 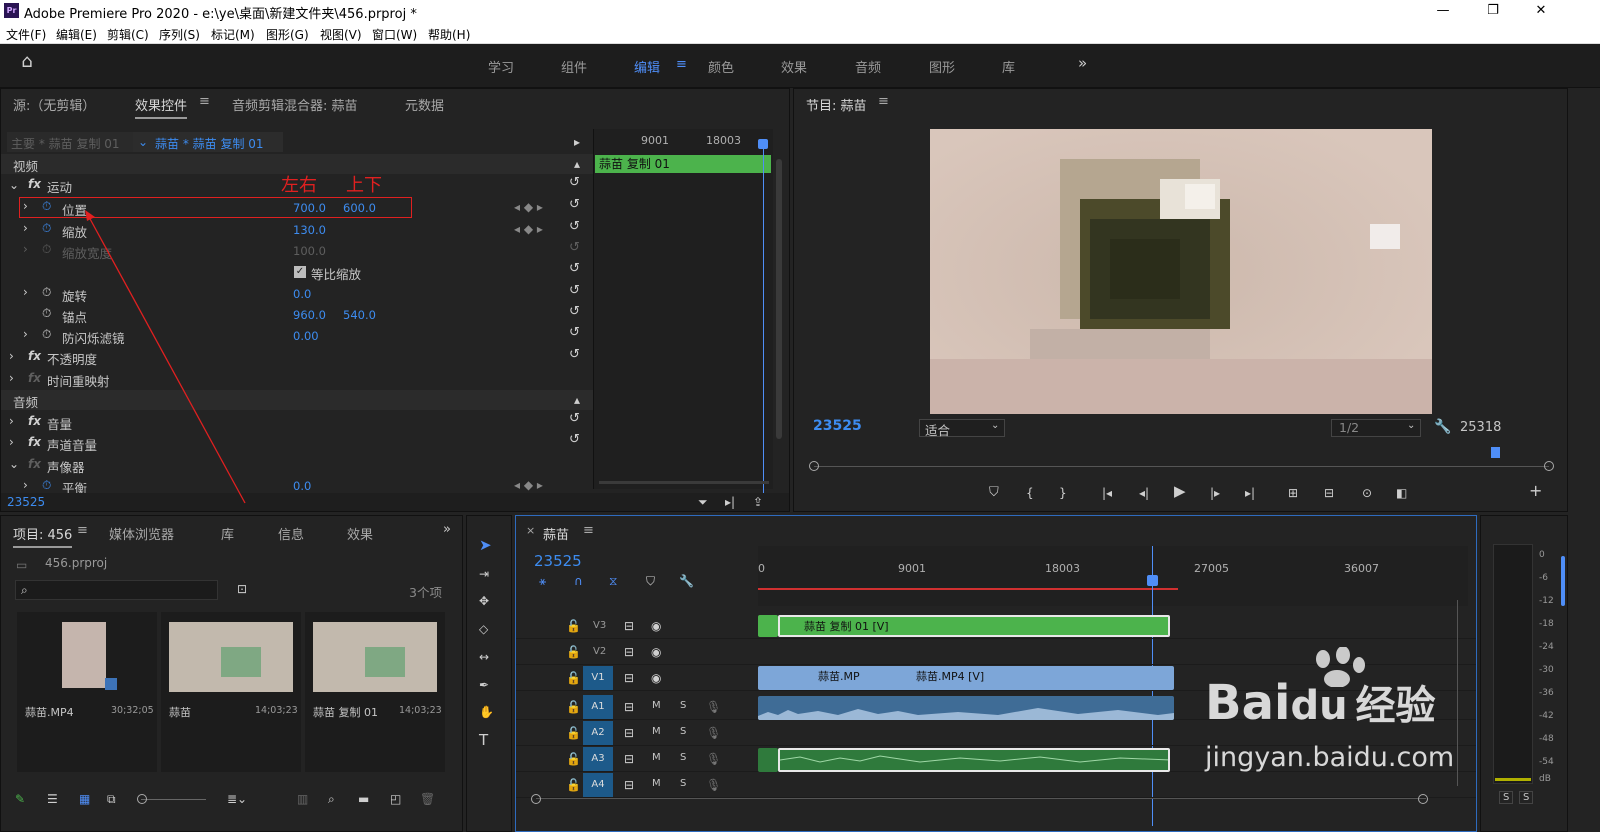 What do you see at coordinates (1181, 466) in the screenshot?
I see `program-scrubber` at bounding box center [1181, 466].